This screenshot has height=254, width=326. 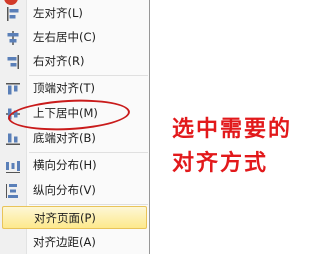 I want to click on menu-item-distribute-horizontal: 横向分布(H), so click(x=74, y=165).